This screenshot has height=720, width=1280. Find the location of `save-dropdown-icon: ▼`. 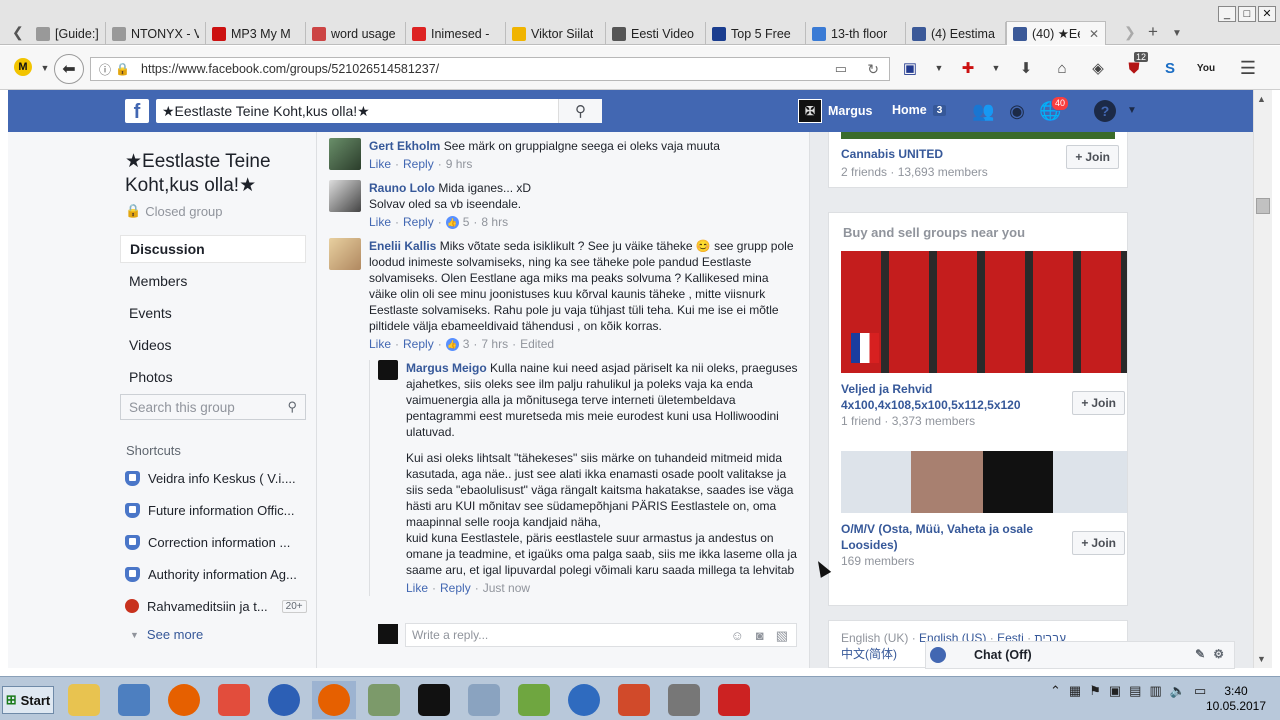

save-dropdown-icon: ▼ is located at coordinates (939, 68).